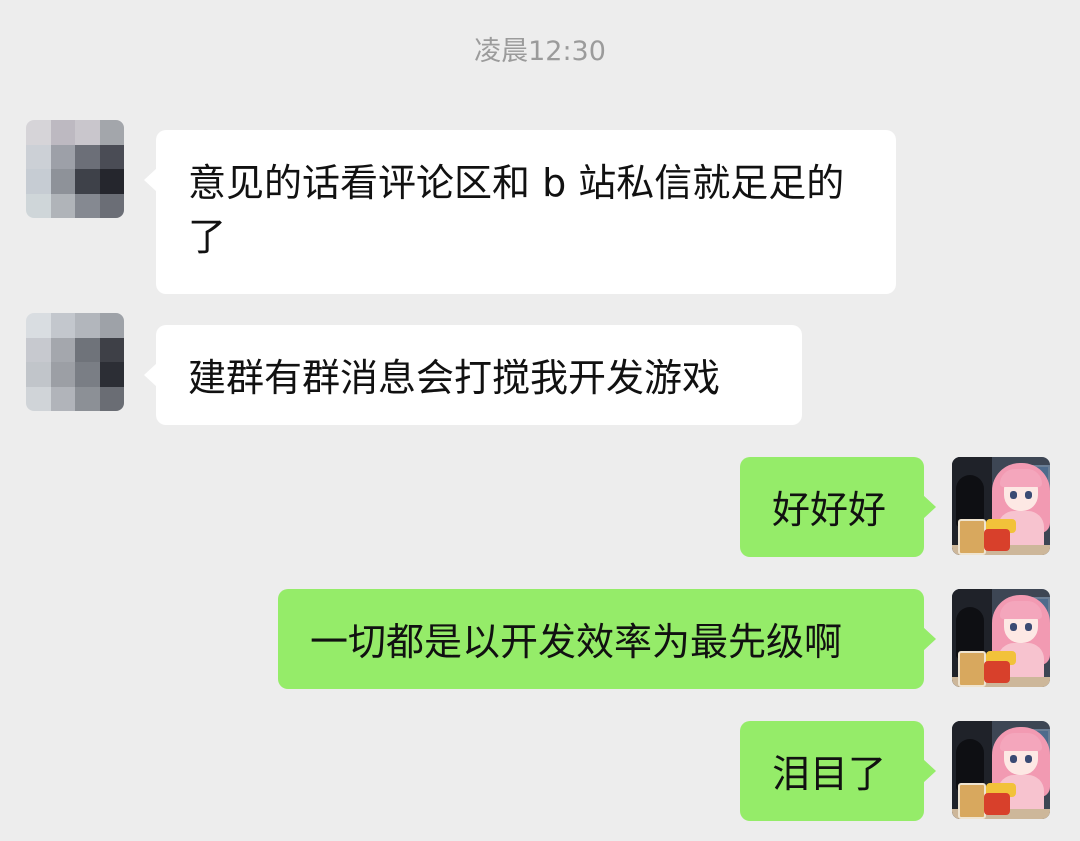  What do you see at coordinates (829, 510) in the screenshot?
I see `message-text: 好好好` at bounding box center [829, 510].